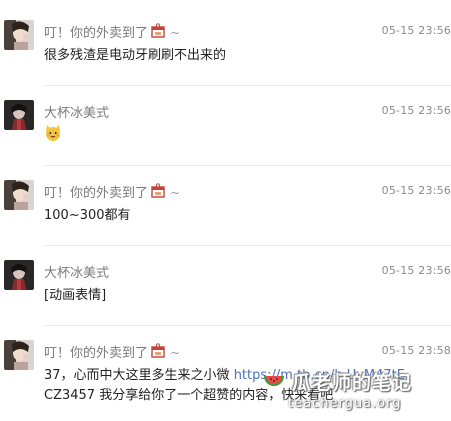  I want to click on message-text: 100~300都有, so click(87, 215).